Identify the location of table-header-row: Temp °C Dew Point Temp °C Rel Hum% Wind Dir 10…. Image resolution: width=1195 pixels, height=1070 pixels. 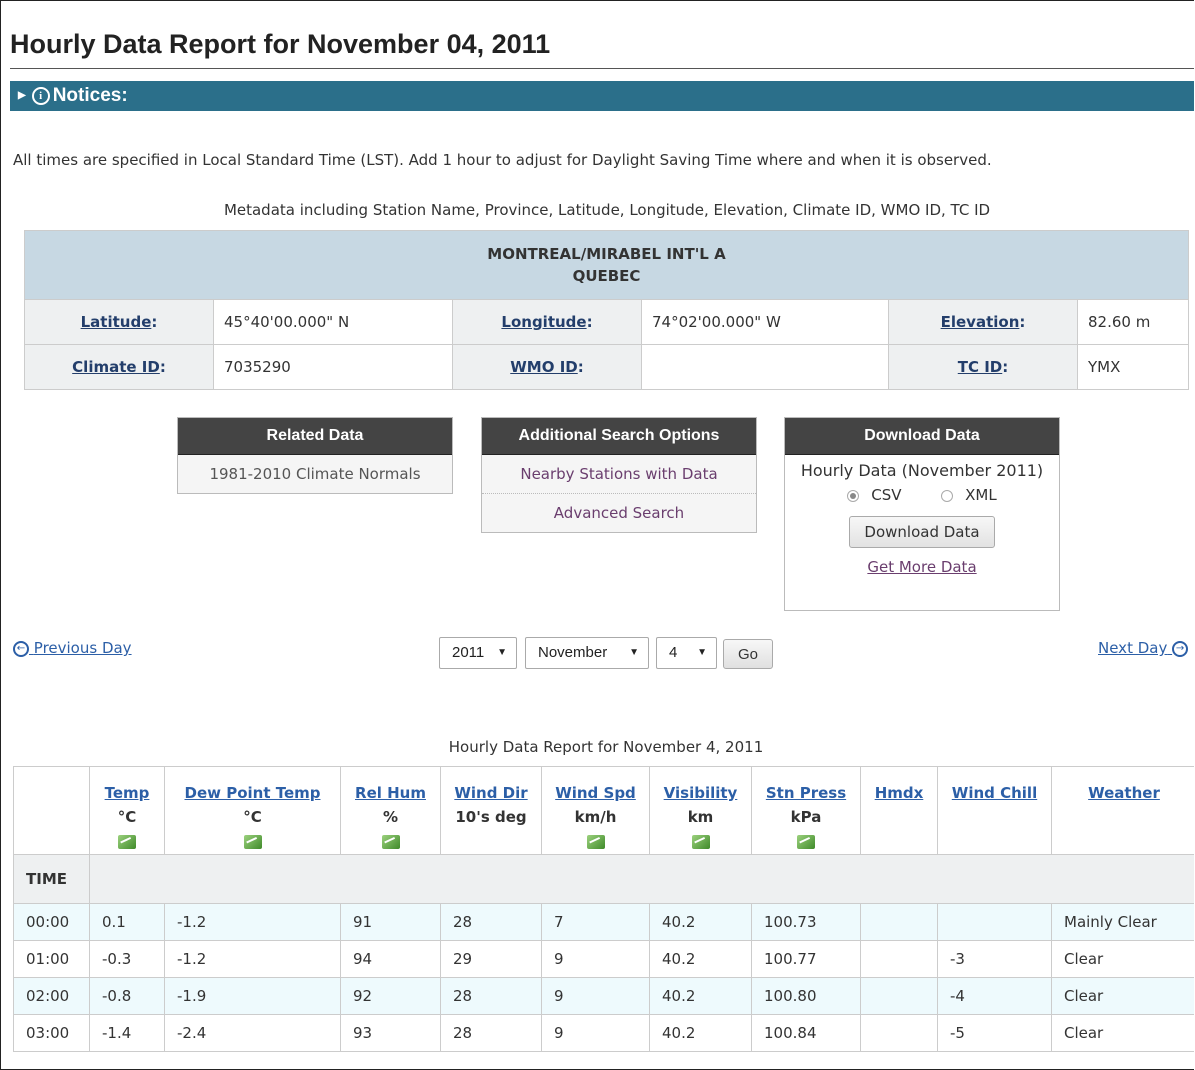
(603, 810).